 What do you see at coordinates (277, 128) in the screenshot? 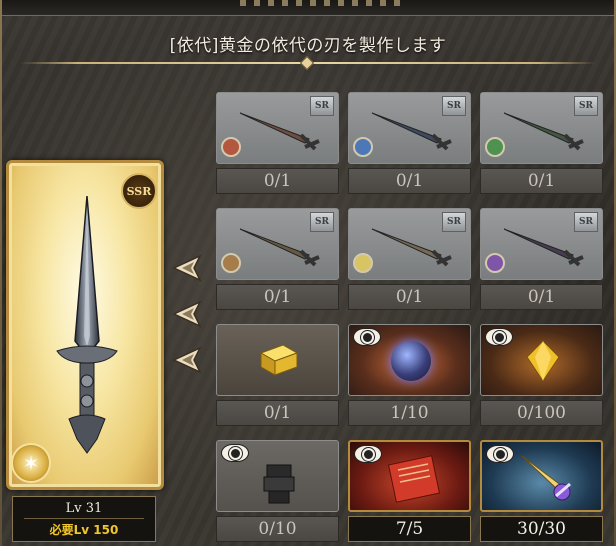
I see `fire-sr-dagger-thumb: SR` at bounding box center [277, 128].